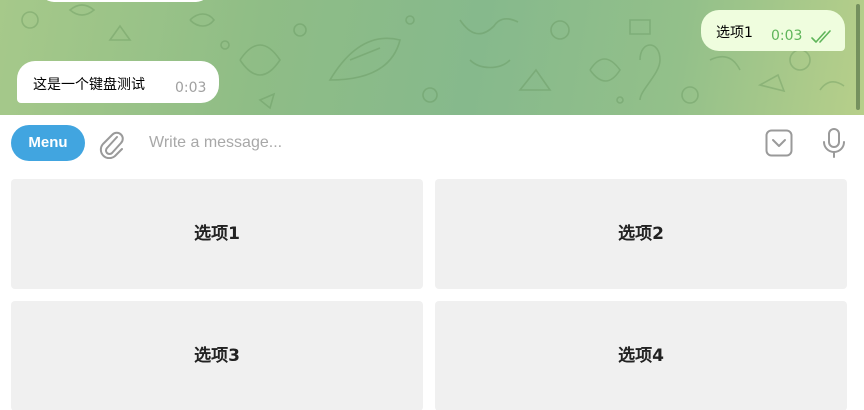  Describe the element at coordinates (641, 355) in the screenshot. I see `keyboard-button-4: 选项4` at that location.